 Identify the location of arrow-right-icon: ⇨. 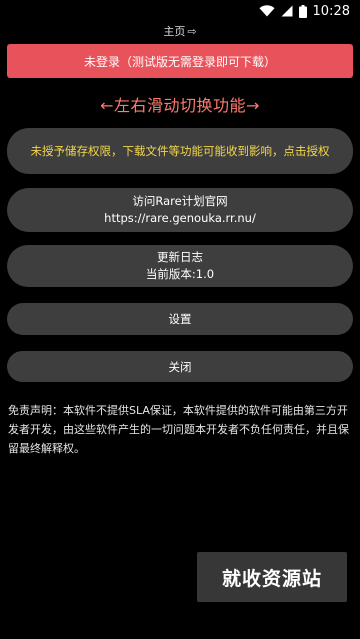
(191, 31).